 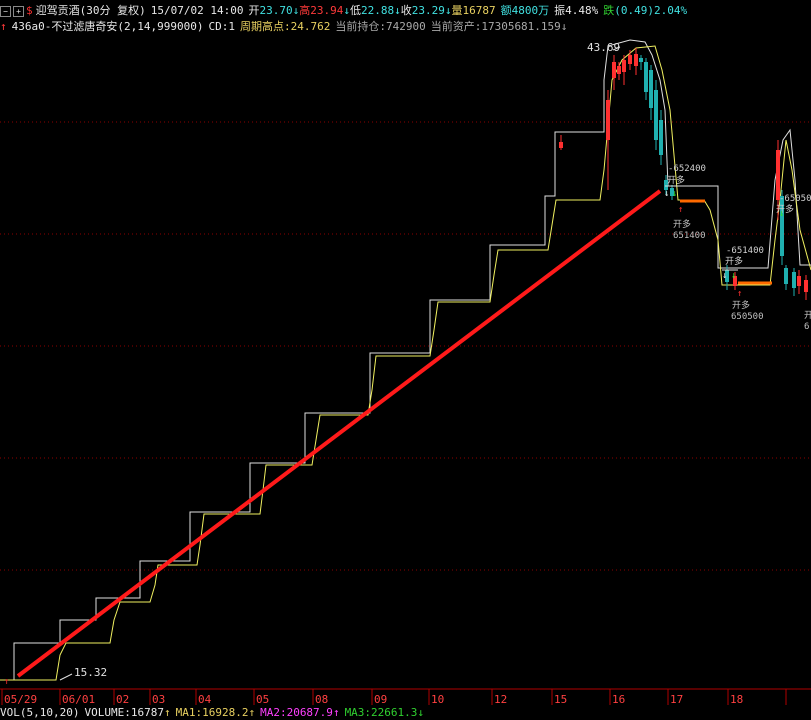 I want to click on x-tick-label-2: 02, so click(x=122, y=699).